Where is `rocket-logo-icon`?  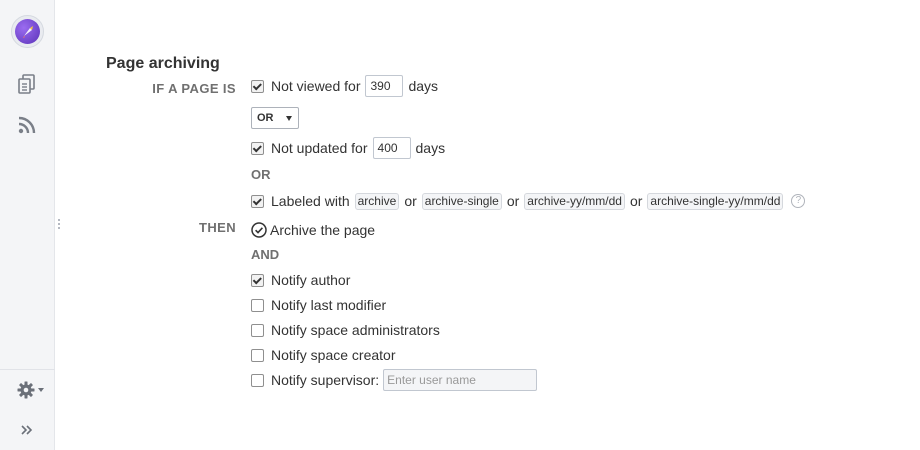 rocket-logo-icon is located at coordinates (27, 31).